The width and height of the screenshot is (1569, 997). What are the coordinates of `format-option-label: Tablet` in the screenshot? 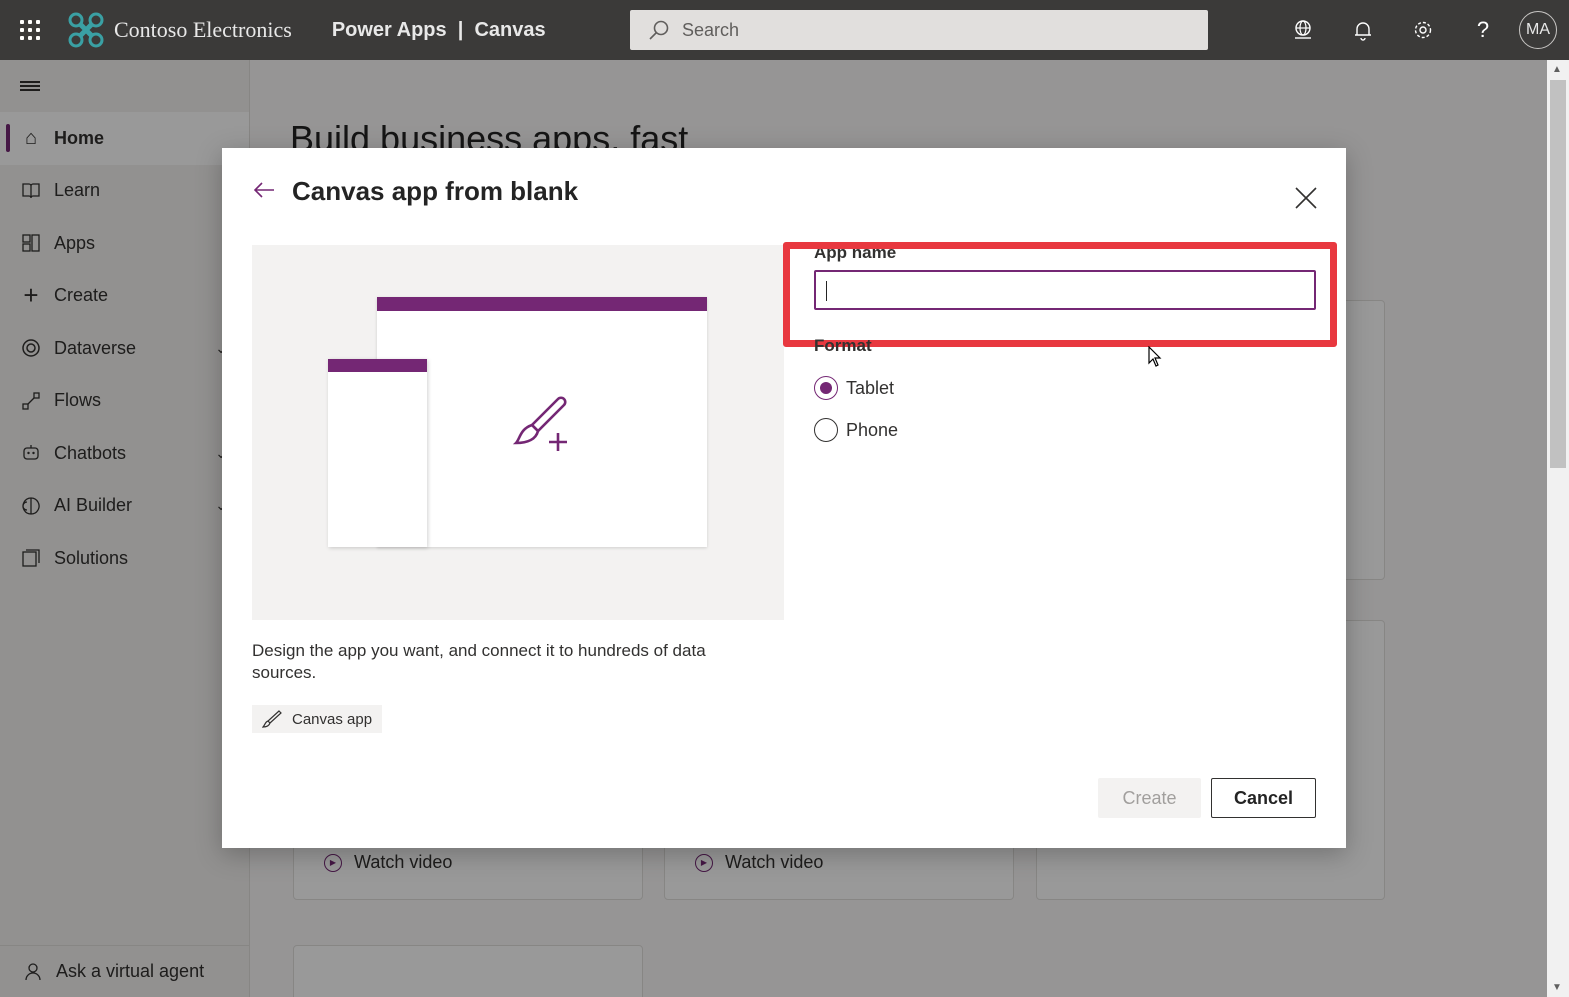 It's located at (870, 387).